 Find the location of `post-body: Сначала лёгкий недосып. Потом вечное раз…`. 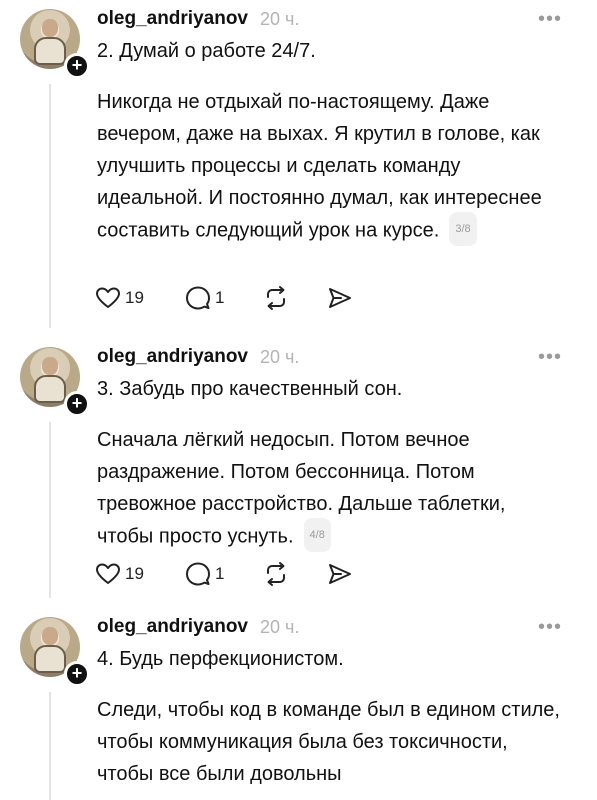

post-body: Сначала лёгкий недосып. Потом вечное раз… is located at coordinates (332, 489).